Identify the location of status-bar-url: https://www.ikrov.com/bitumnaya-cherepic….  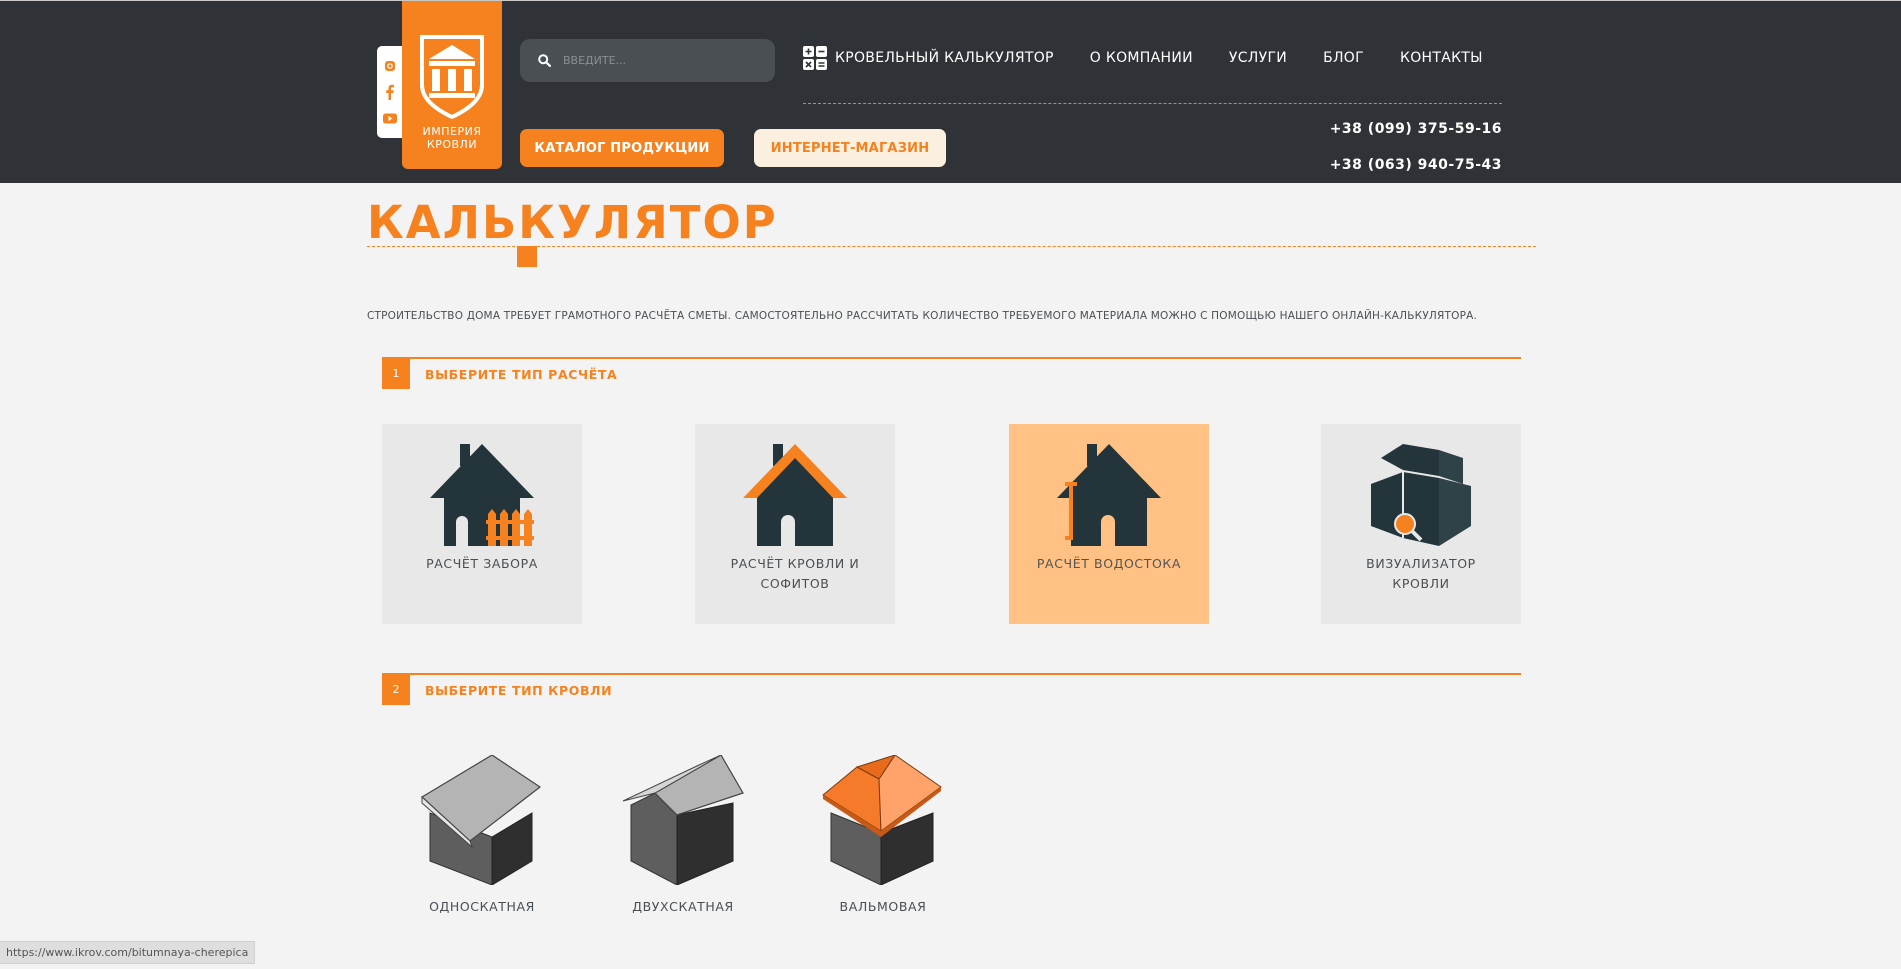
(128, 952).